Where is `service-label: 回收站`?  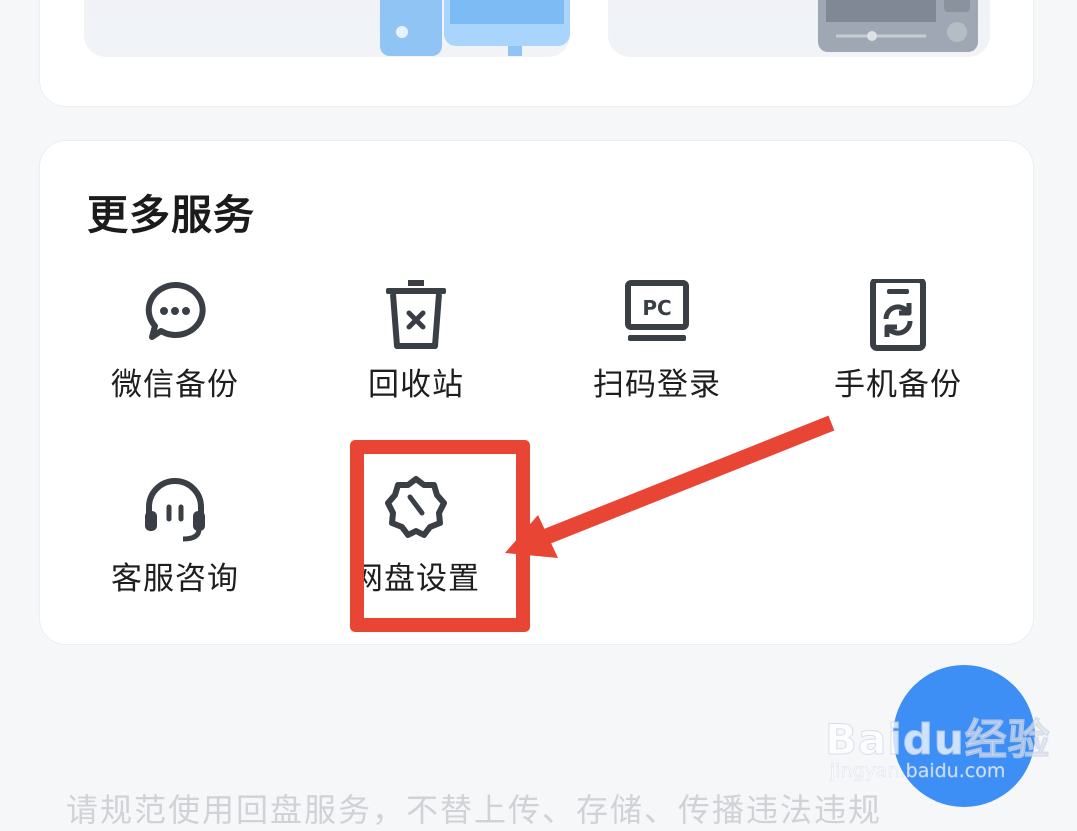 service-label: 回收站 is located at coordinates (416, 385).